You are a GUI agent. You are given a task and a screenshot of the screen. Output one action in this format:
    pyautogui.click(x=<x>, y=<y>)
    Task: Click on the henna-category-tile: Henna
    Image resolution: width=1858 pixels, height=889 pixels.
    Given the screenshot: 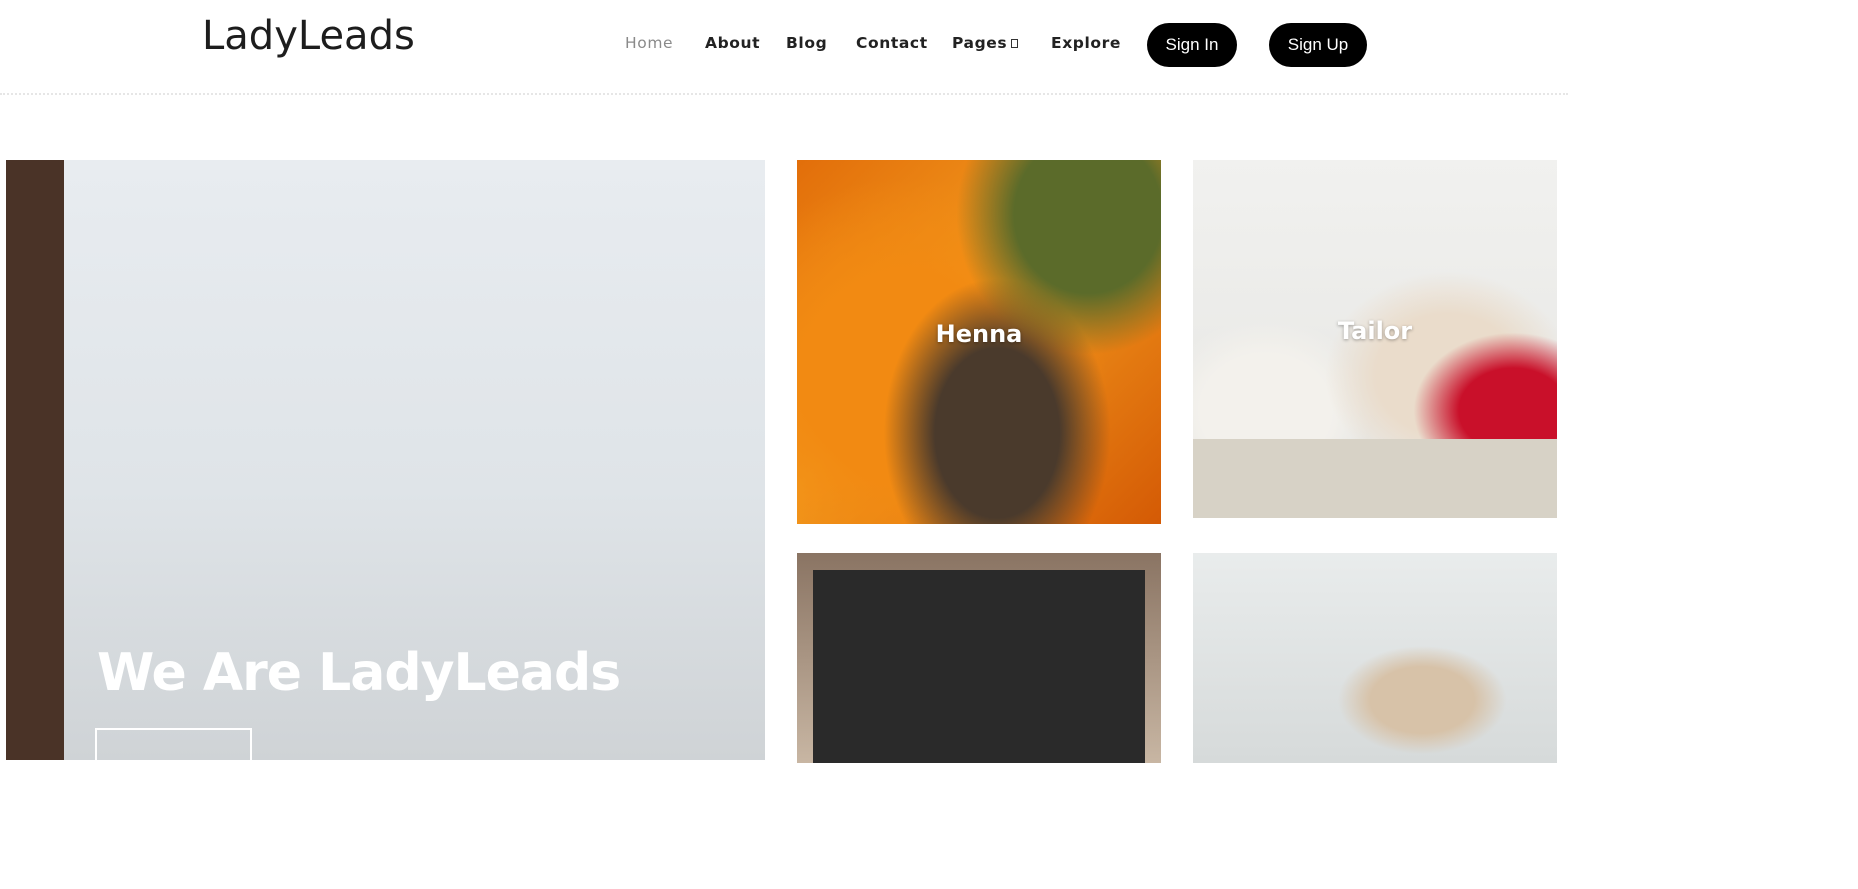 What is the action you would take?
    pyautogui.click(x=979, y=342)
    